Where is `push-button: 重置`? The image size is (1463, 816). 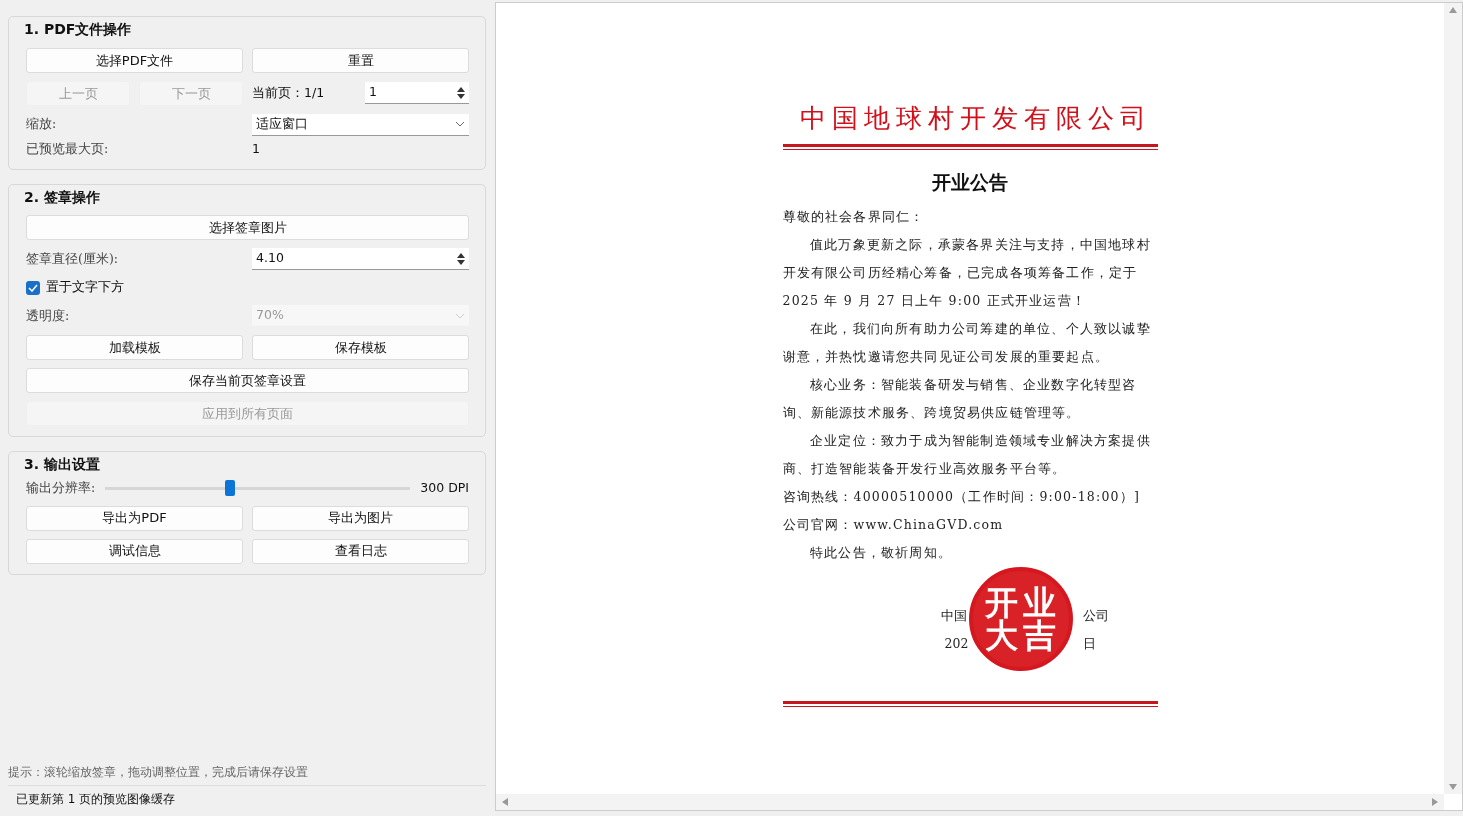 push-button: 重置 is located at coordinates (360, 60).